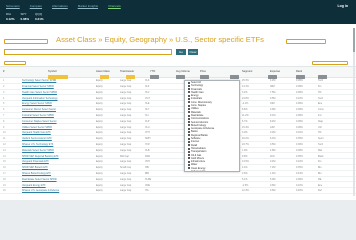 This screenshot has width=356, height=240. What do you see at coordinates (39, 80) in the screenshot?
I see `etf-name-link: Technology Select Sector SPDR` at bounding box center [39, 80].